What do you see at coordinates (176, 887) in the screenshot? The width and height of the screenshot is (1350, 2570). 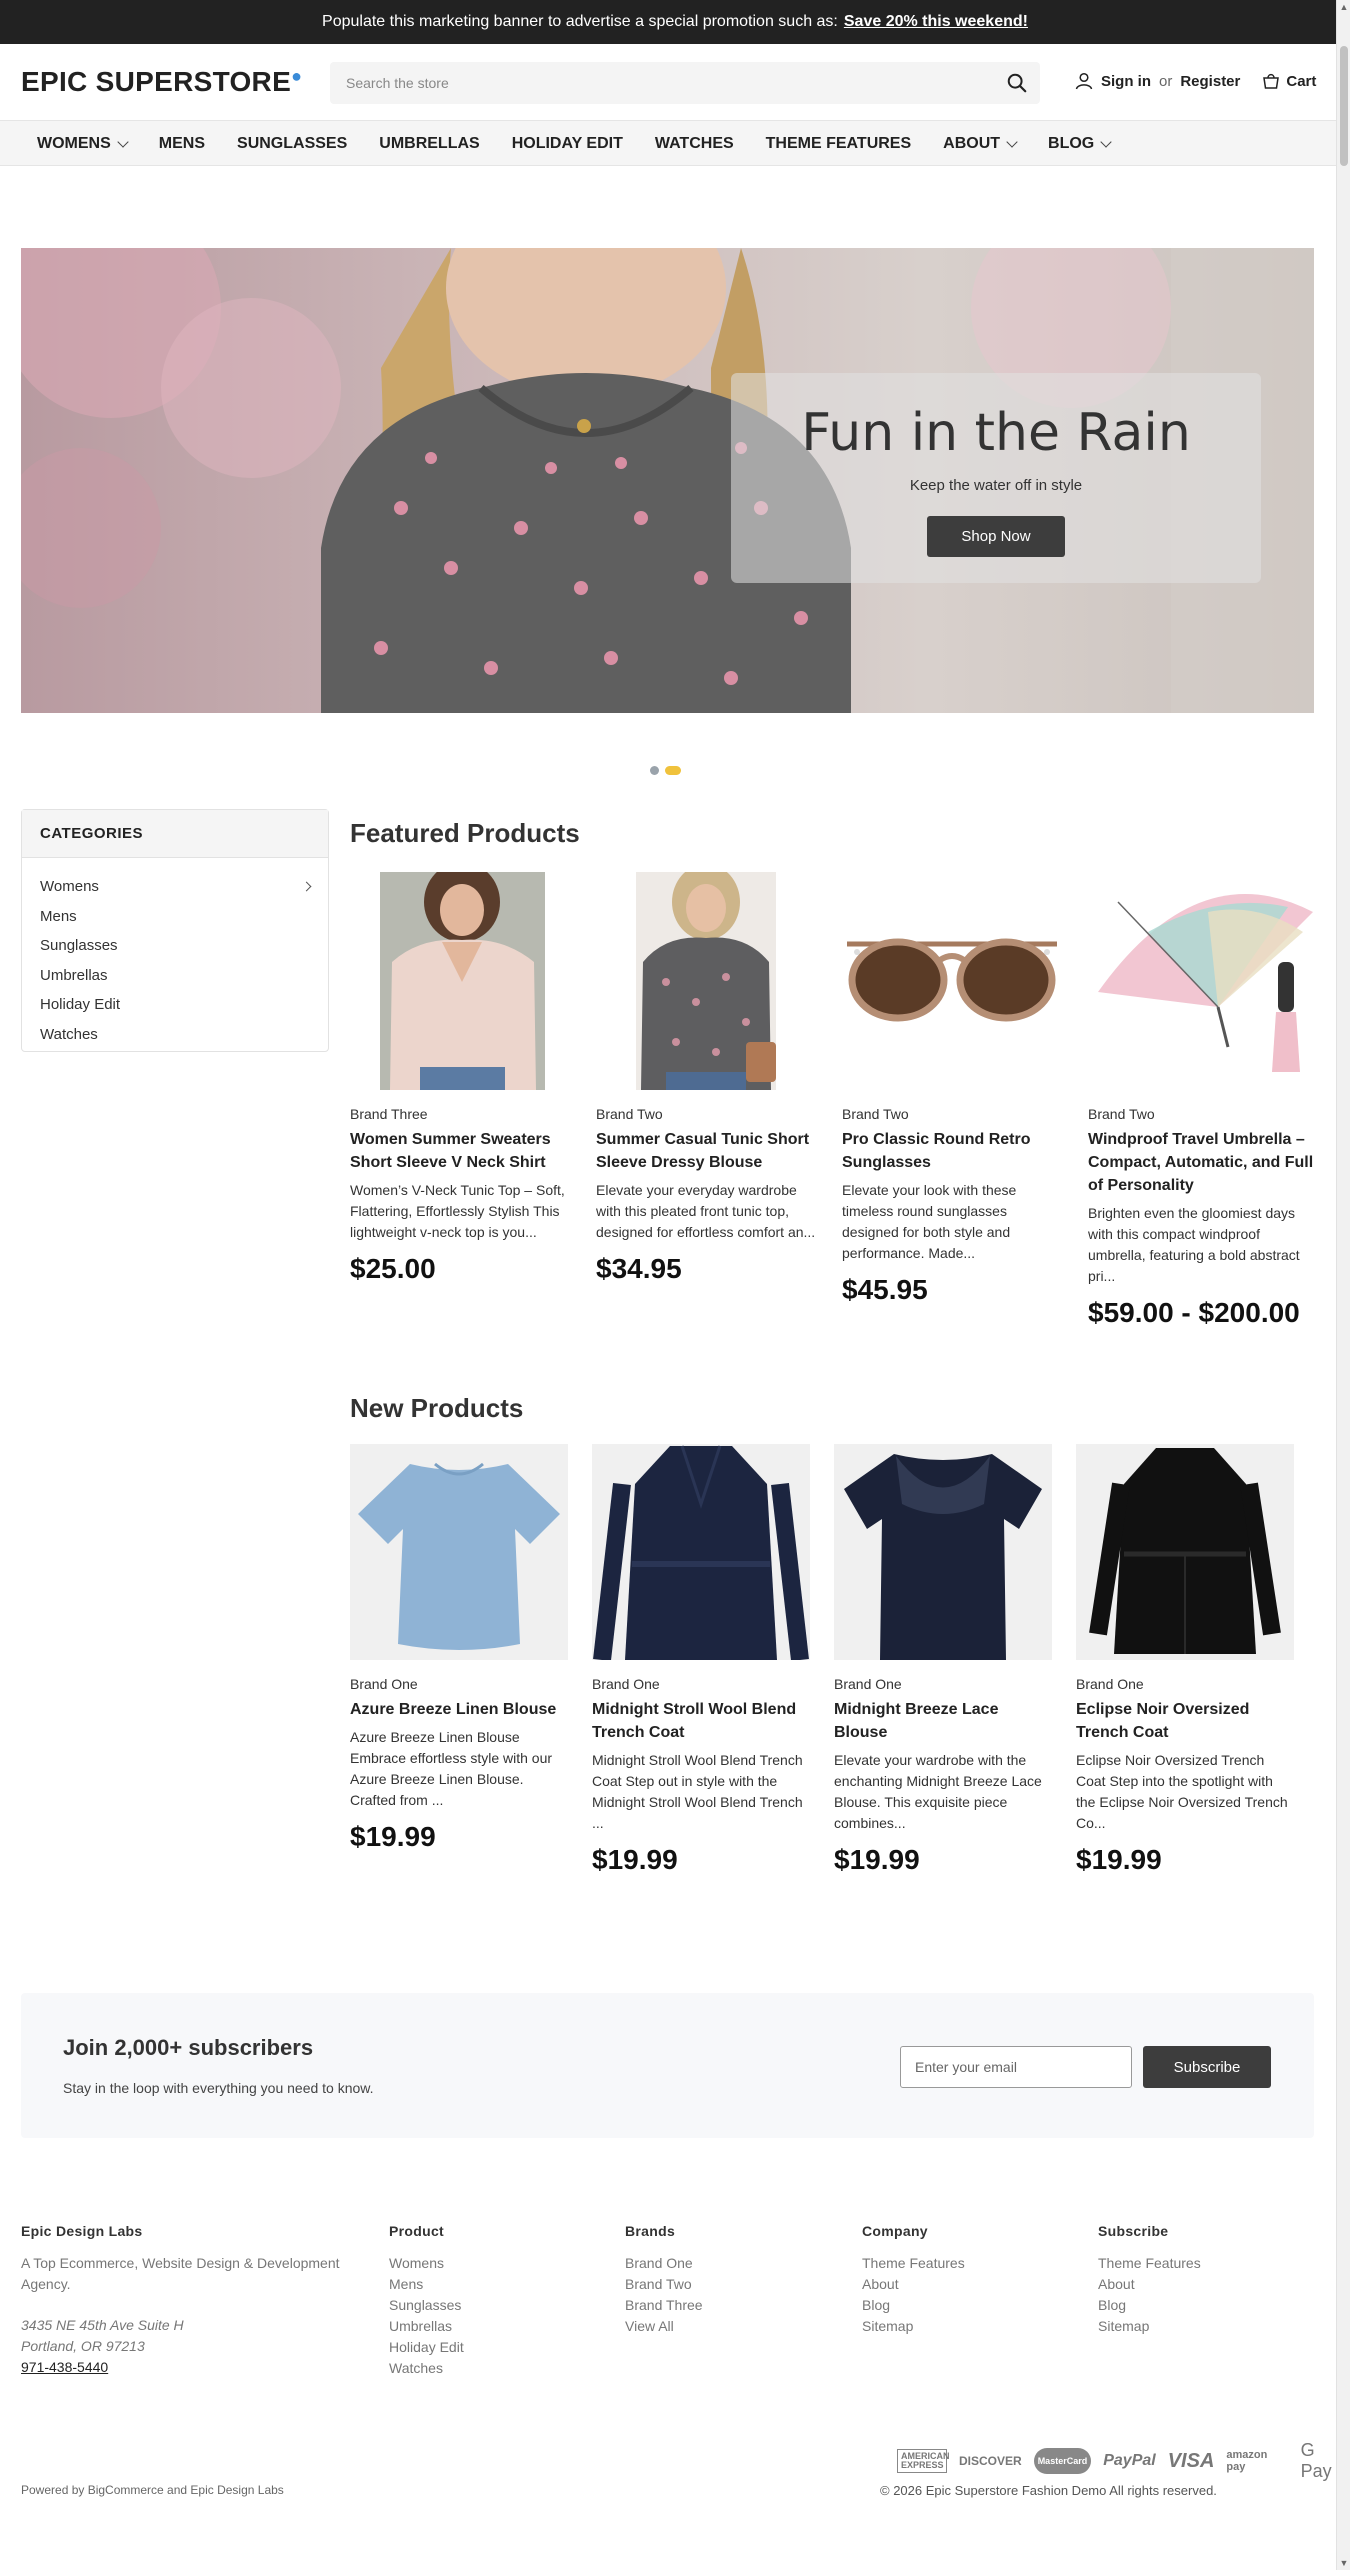 I see `category-item-womens: Womens` at bounding box center [176, 887].